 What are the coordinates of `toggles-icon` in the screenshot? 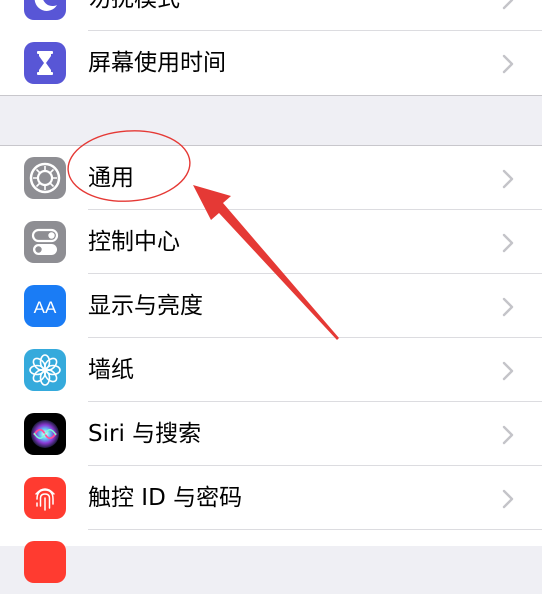 It's located at (45, 242).